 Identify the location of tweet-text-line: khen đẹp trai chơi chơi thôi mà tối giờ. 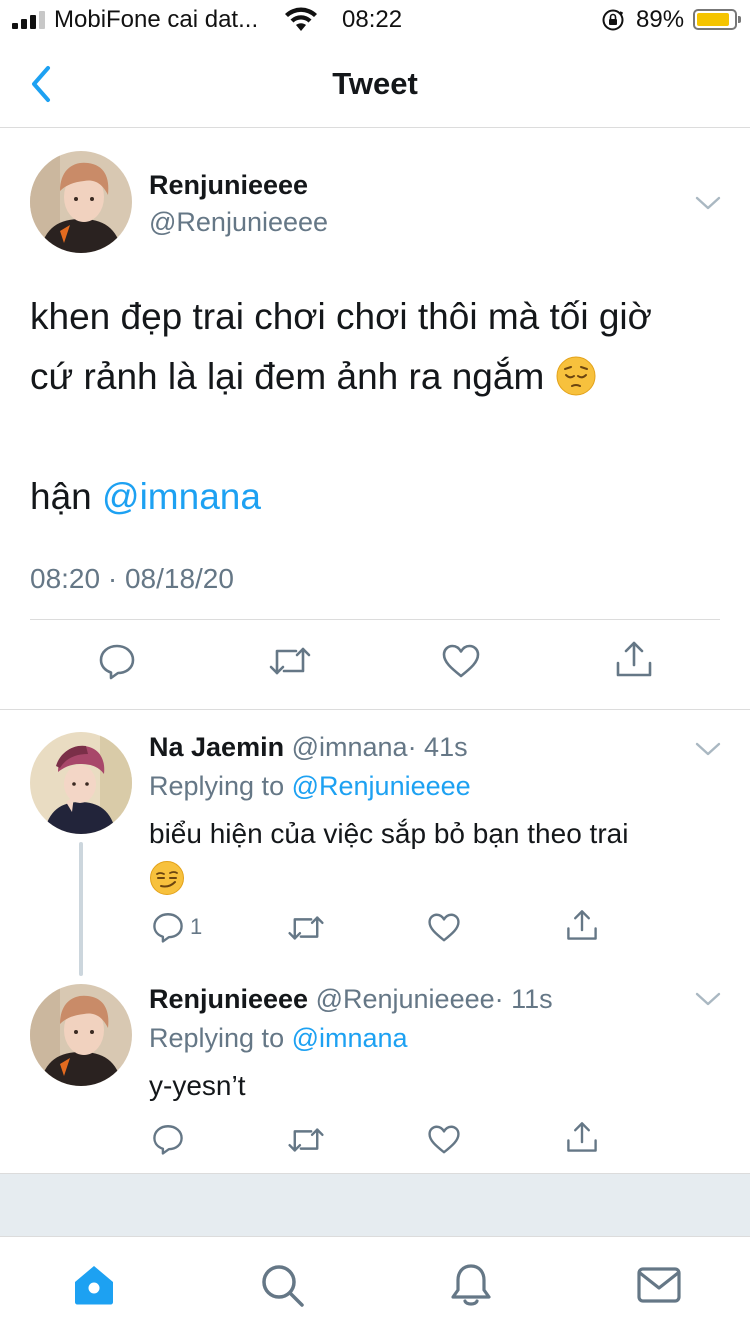
(341, 316).